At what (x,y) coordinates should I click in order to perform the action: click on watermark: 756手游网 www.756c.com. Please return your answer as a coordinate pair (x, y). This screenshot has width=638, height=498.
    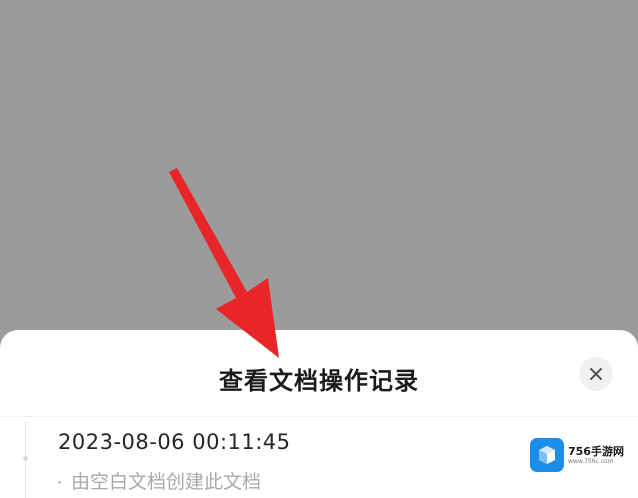
    Looking at the image, I should click on (582, 455).